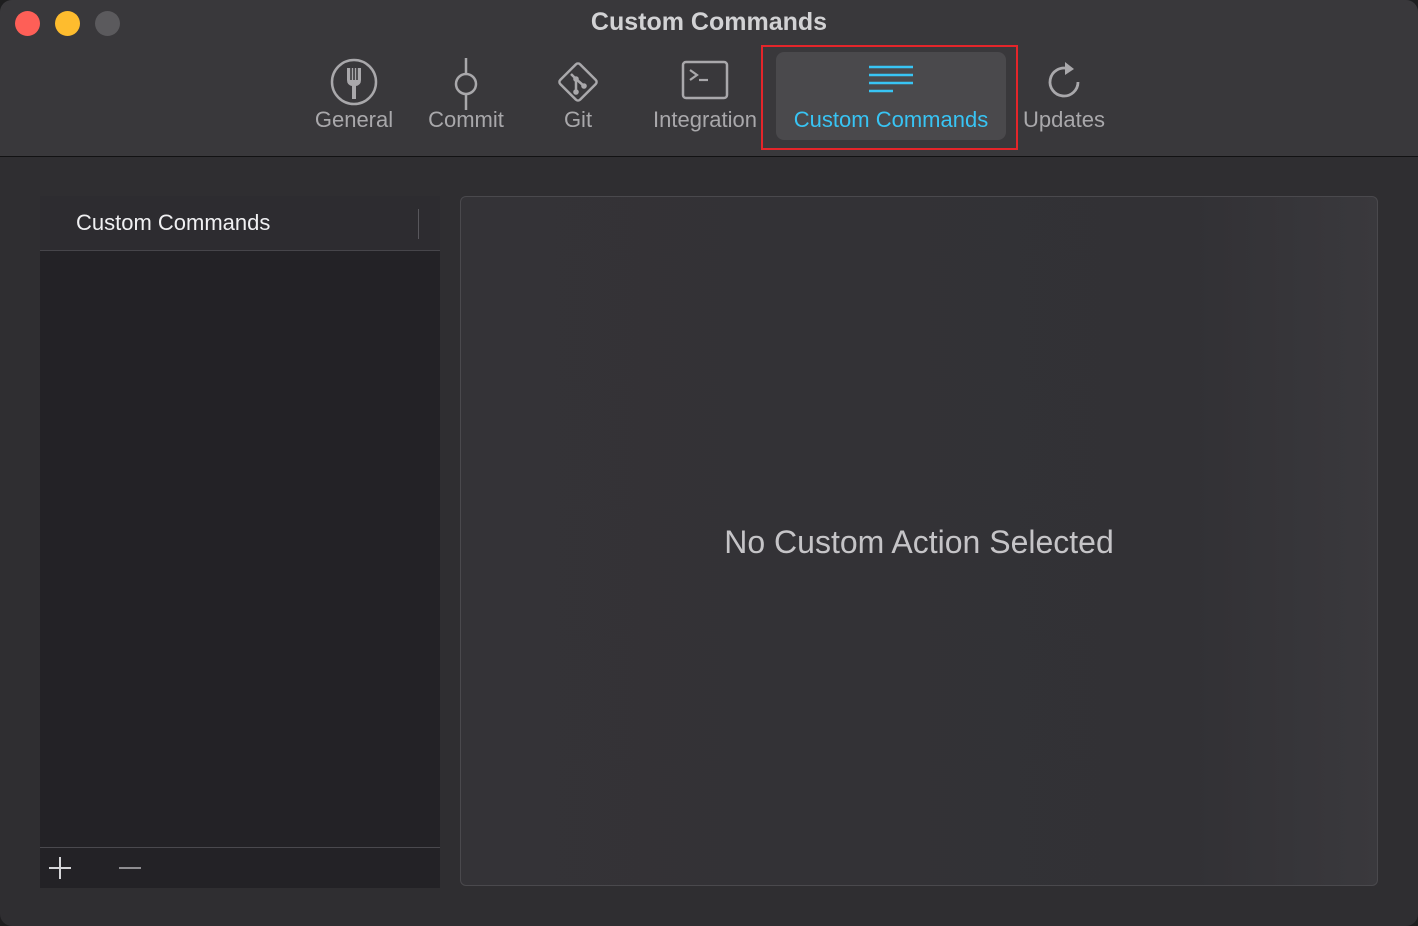 The image size is (1418, 926). I want to click on tab-commit: Commit, so click(466, 96).